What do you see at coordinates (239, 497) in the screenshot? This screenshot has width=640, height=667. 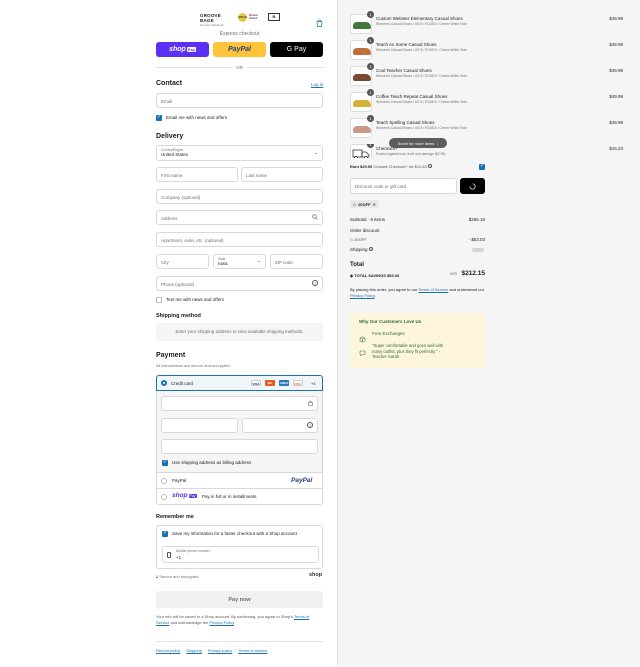 I see `shop-pay-option: shop Pay Pay in full or in installments` at bounding box center [239, 497].